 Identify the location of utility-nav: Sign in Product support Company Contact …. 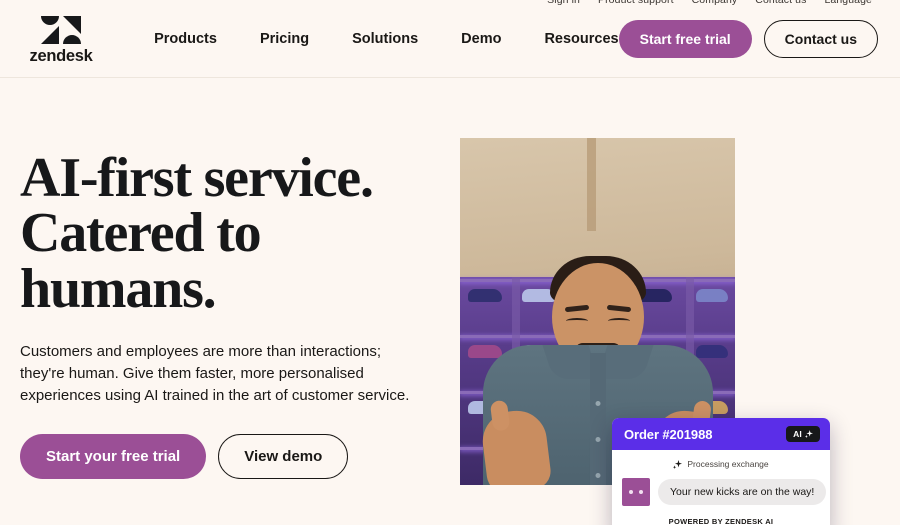
(450, 4).